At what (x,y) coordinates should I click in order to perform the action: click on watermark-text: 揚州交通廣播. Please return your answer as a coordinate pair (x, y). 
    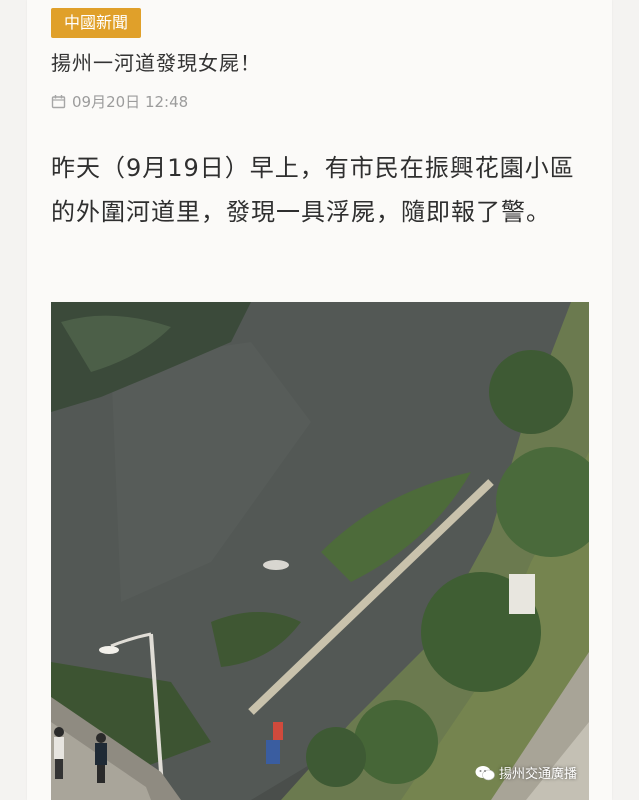
    Looking at the image, I should click on (537, 774).